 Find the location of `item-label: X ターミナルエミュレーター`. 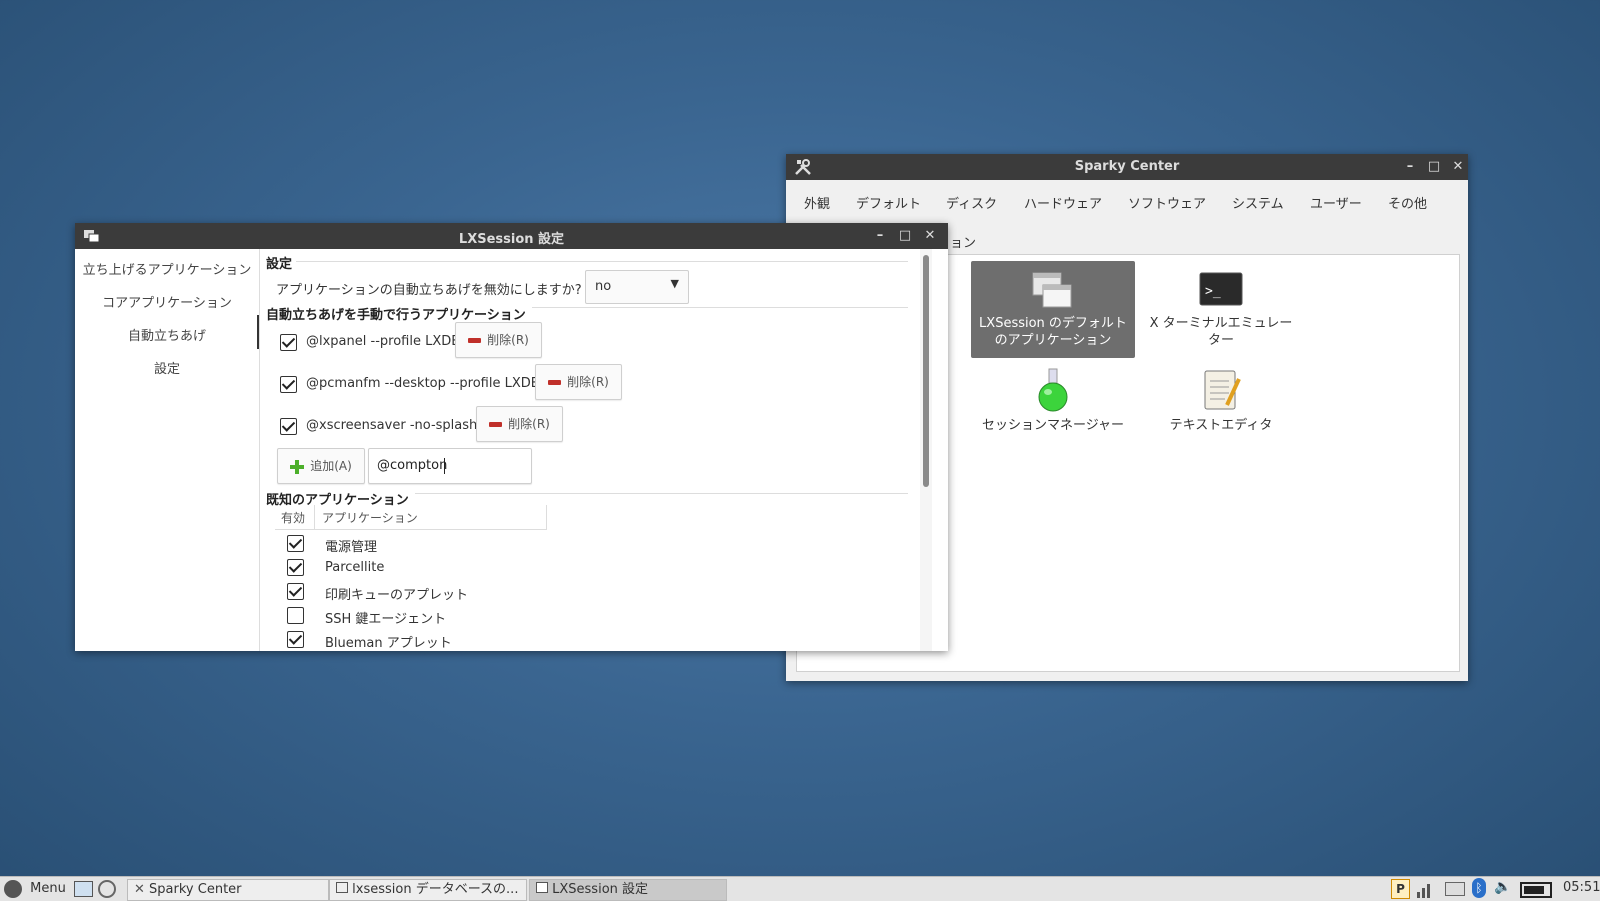

item-label: X ターミナルエミュレーター is located at coordinates (1221, 332).